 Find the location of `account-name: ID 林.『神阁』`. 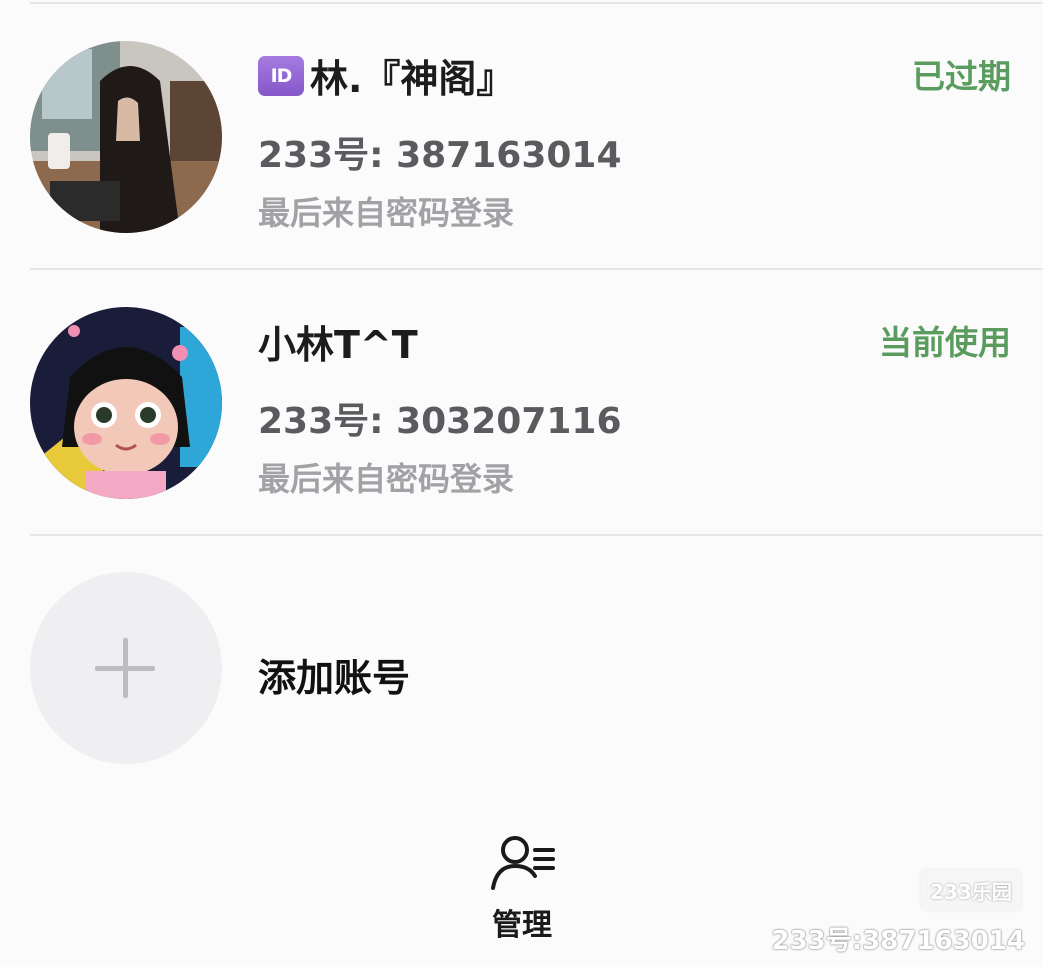

account-name: ID 林.『神阁』 is located at coordinates (386, 75).